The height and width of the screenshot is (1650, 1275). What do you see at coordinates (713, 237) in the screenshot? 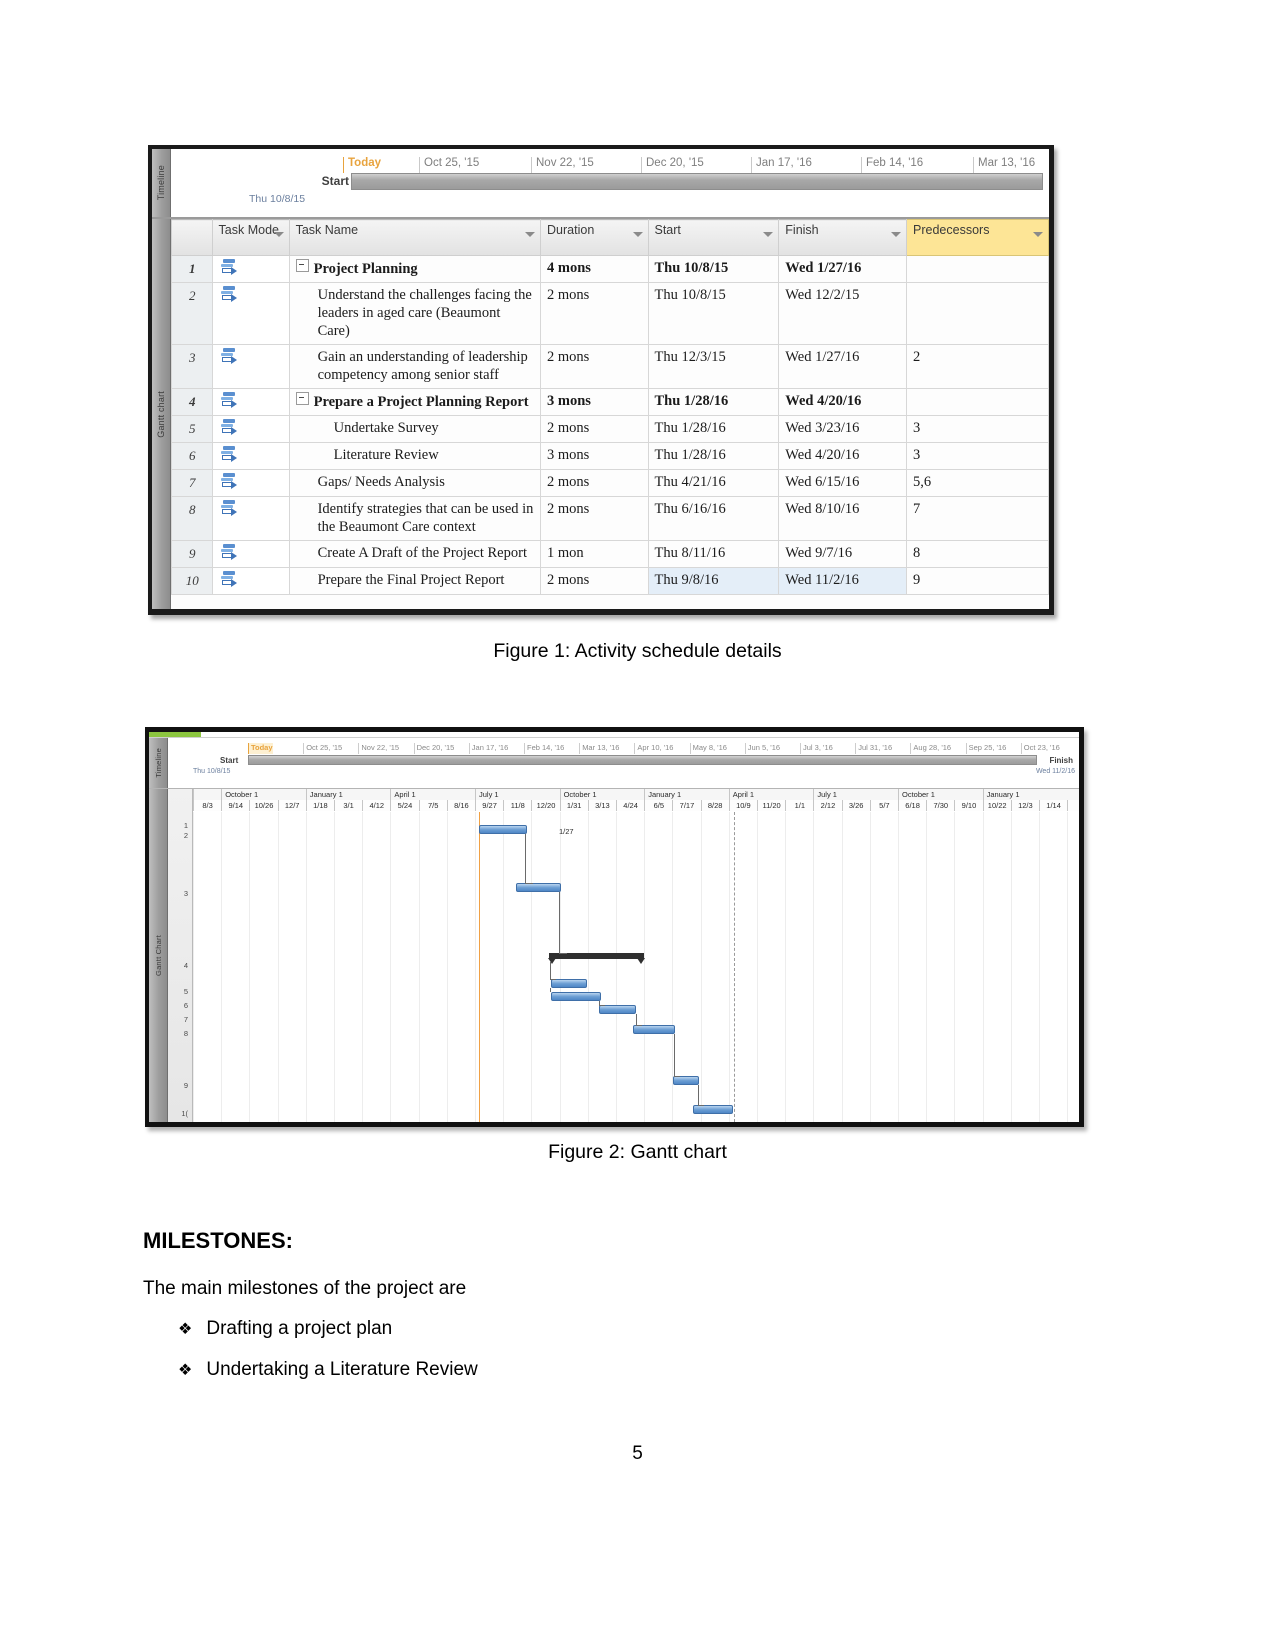
I see `column-header-start: Start` at bounding box center [713, 237].